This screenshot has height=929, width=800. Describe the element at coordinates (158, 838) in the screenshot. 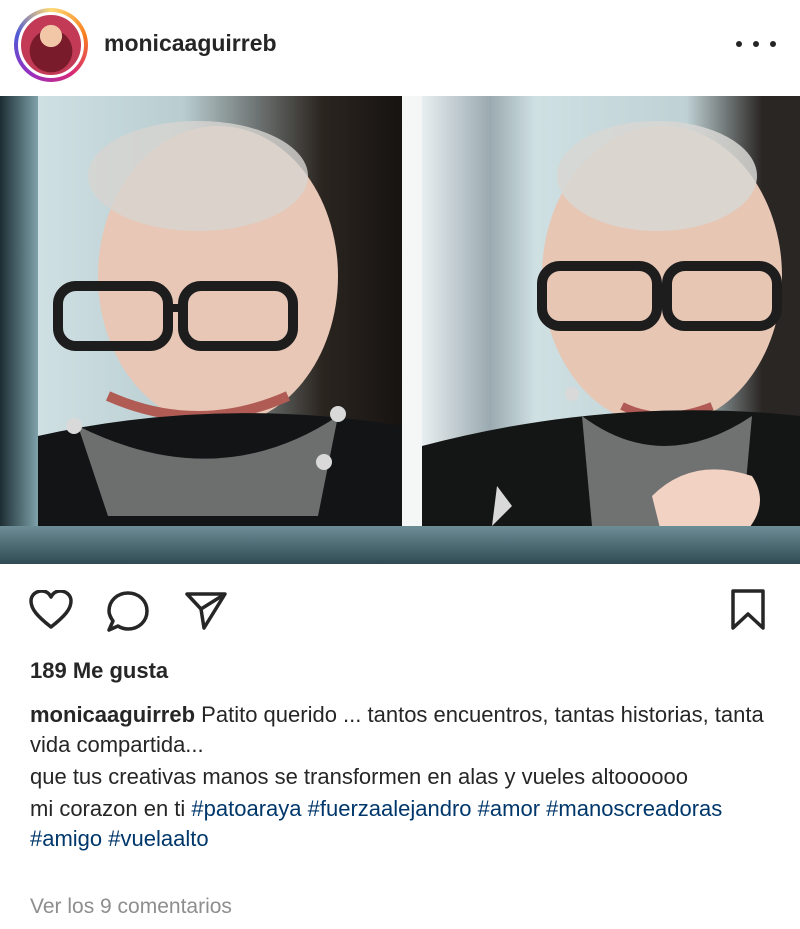

I see `hashtag: #vuelaalto` at that location.